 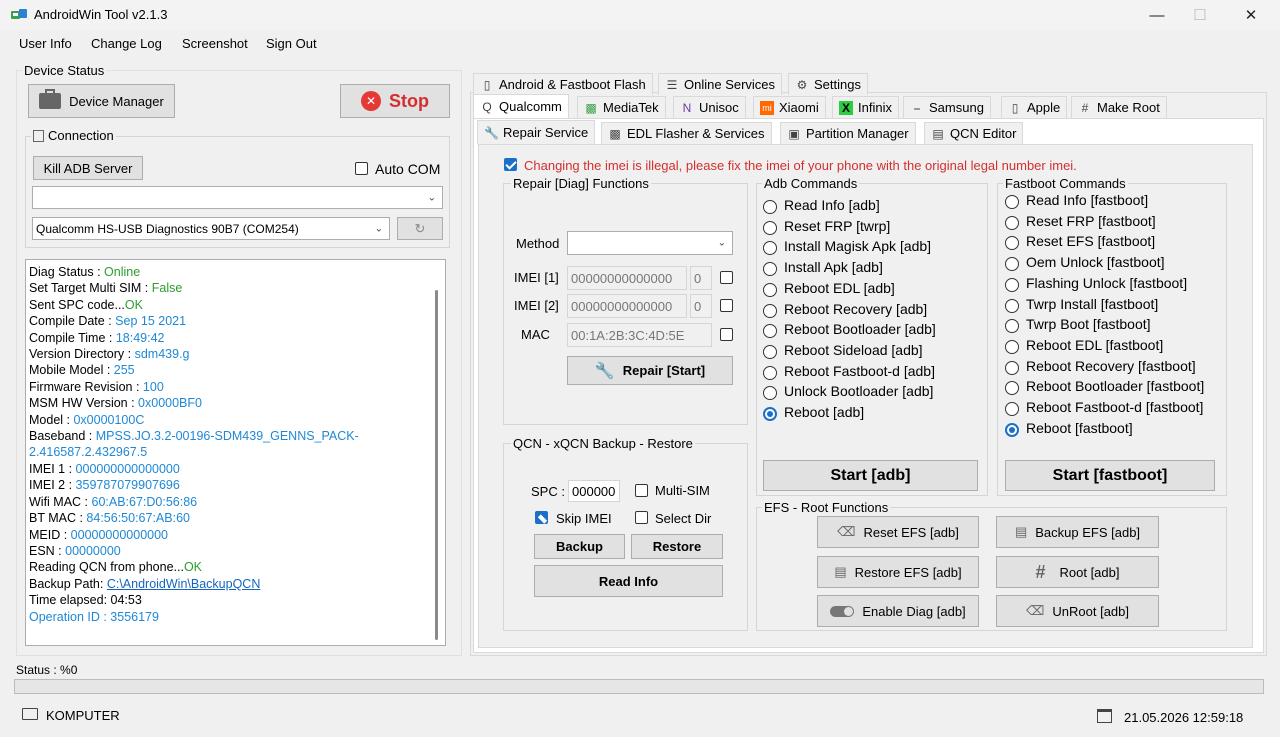 What do you see at coordinates (726, 277) in the screenshot?
I see `imei1-checkbox` at bounding box center [726, 277].